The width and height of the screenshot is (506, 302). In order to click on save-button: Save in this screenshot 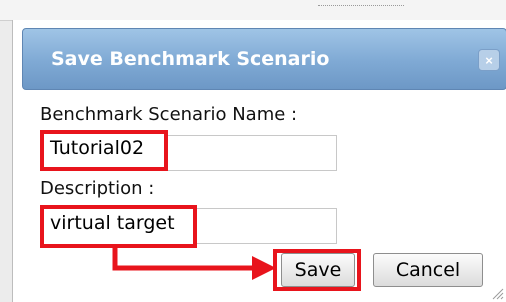, I will do `click(318, 270)`.